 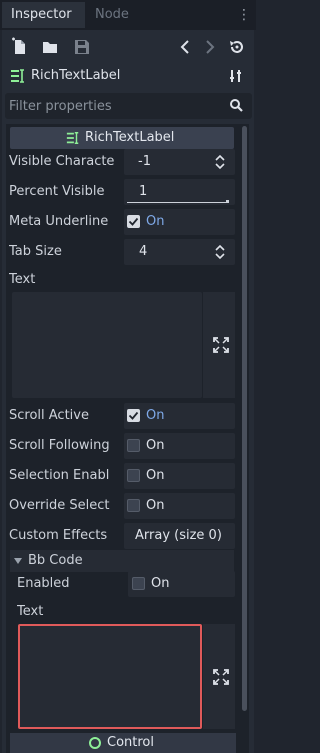 What do you see at coordinates (59, 221) in the screenshot?
I see `meta-underline-label: Meta Underline` at bounding box center [59, 221].